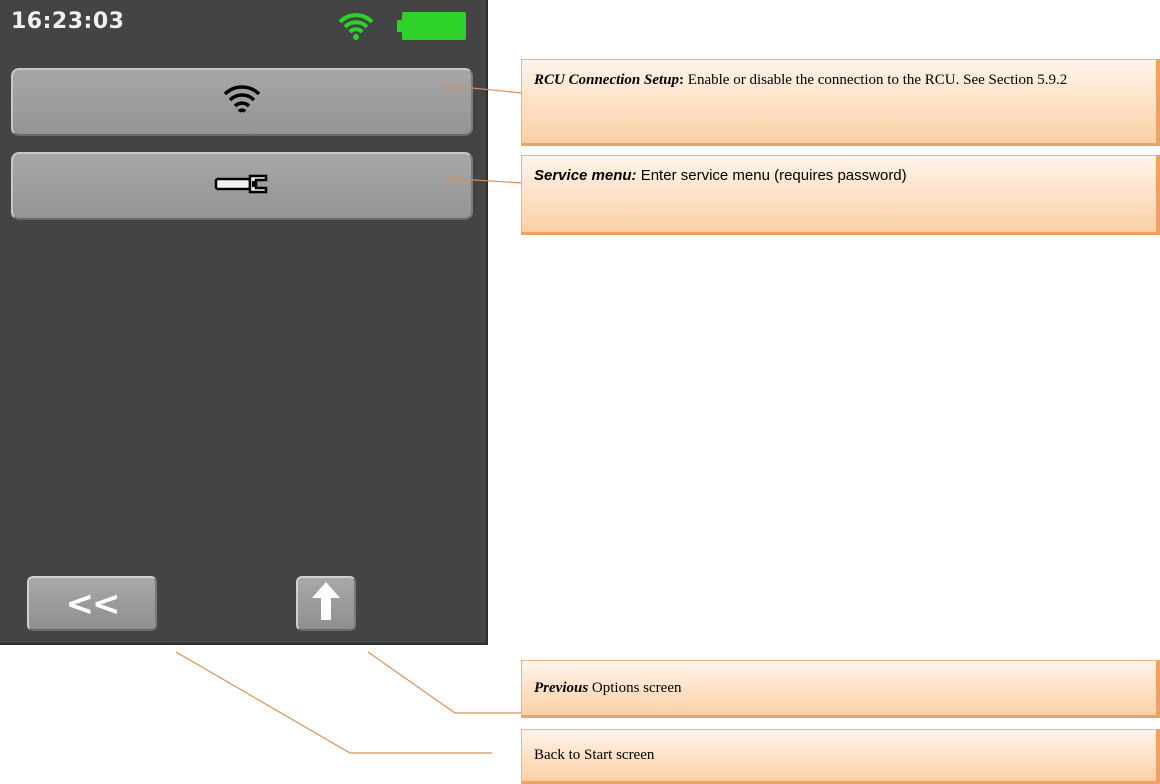 This screenshot has width=1160, height=784. Describe the element at coordinates (444, 682) in the screenshot. I see `connector-previous` at that location.